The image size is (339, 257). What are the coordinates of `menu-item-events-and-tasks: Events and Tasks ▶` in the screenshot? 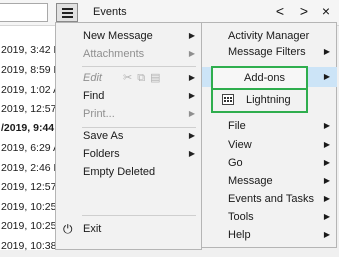 It's located at (269, 199).